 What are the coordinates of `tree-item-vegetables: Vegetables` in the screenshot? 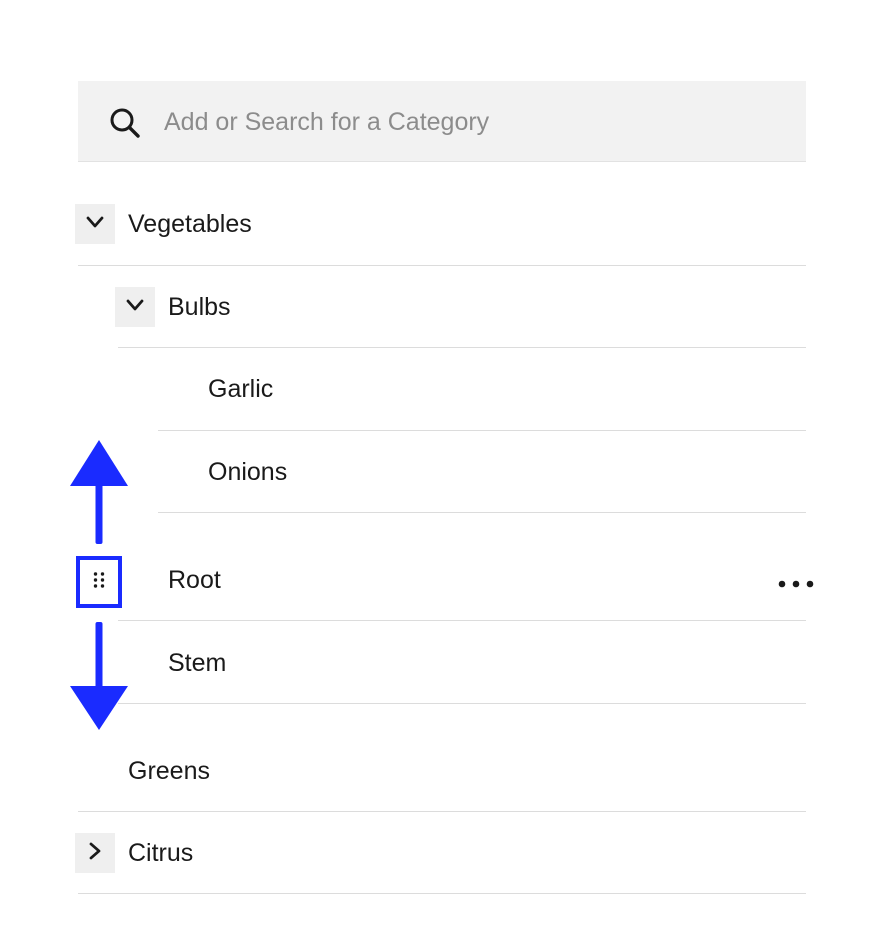 It's located at (190, 224).